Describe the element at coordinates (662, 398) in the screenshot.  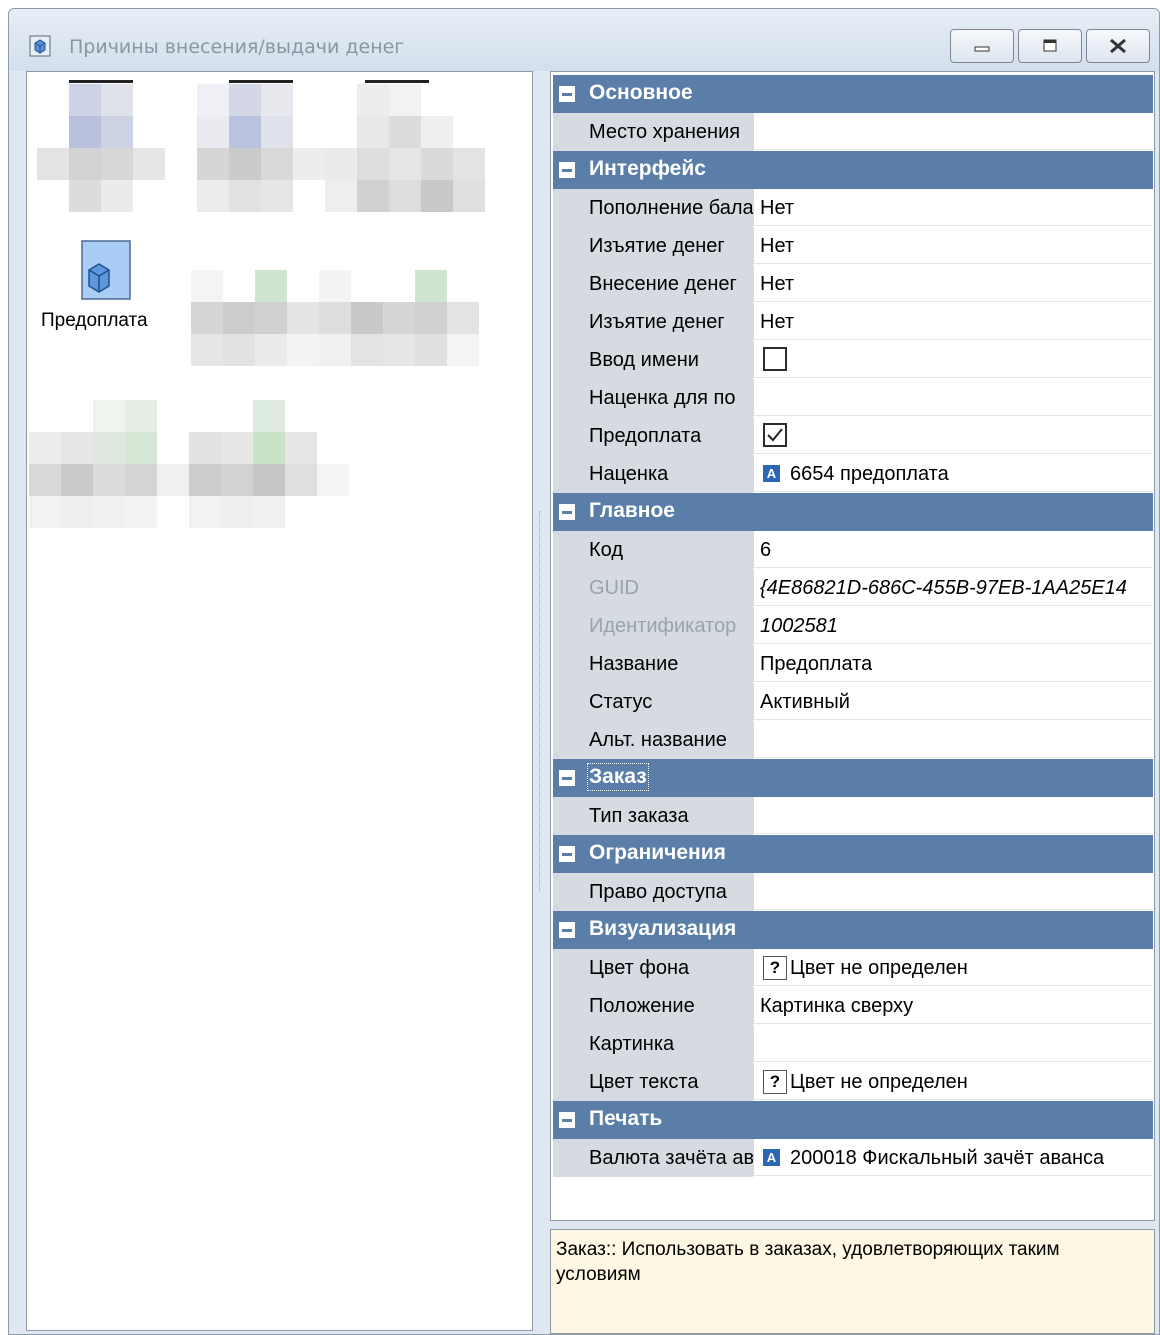
I see `property-name: Наценка для по` at that location.